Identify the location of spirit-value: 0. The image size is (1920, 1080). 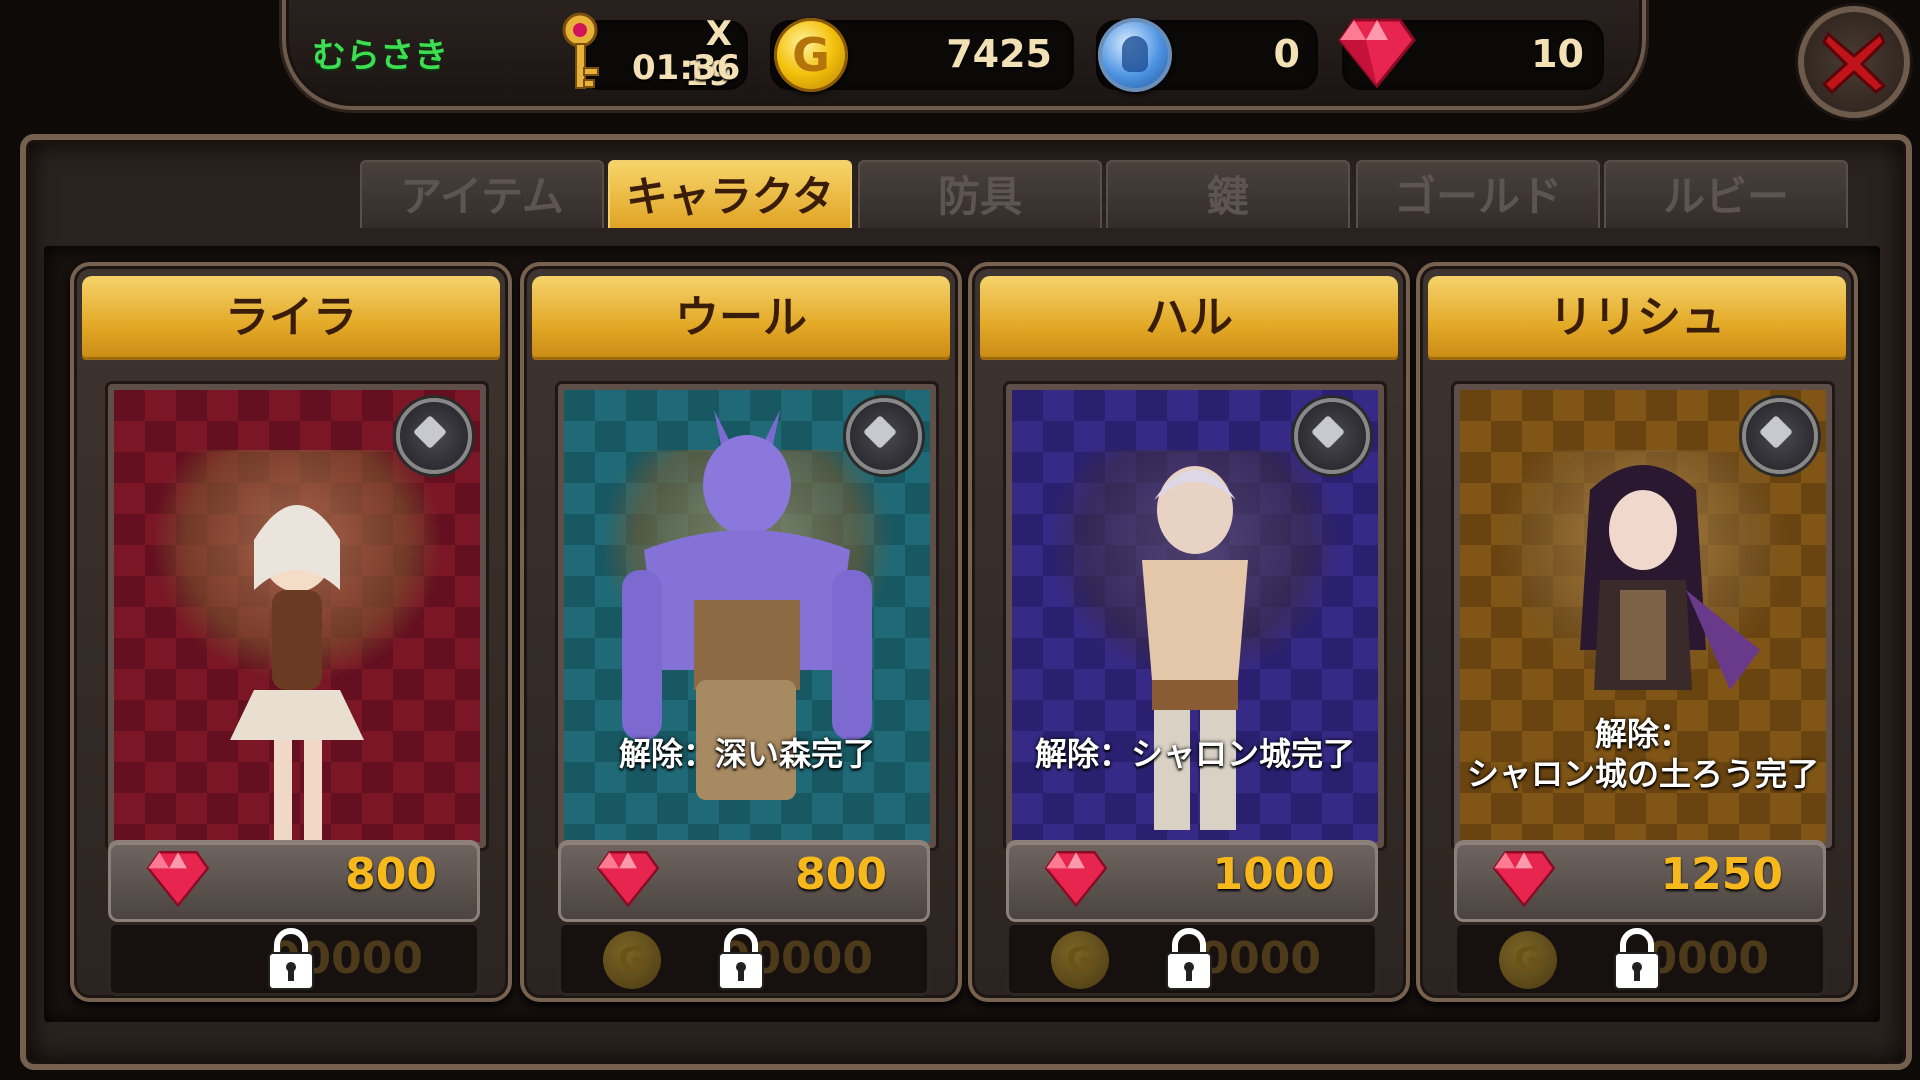
(1286, 54).